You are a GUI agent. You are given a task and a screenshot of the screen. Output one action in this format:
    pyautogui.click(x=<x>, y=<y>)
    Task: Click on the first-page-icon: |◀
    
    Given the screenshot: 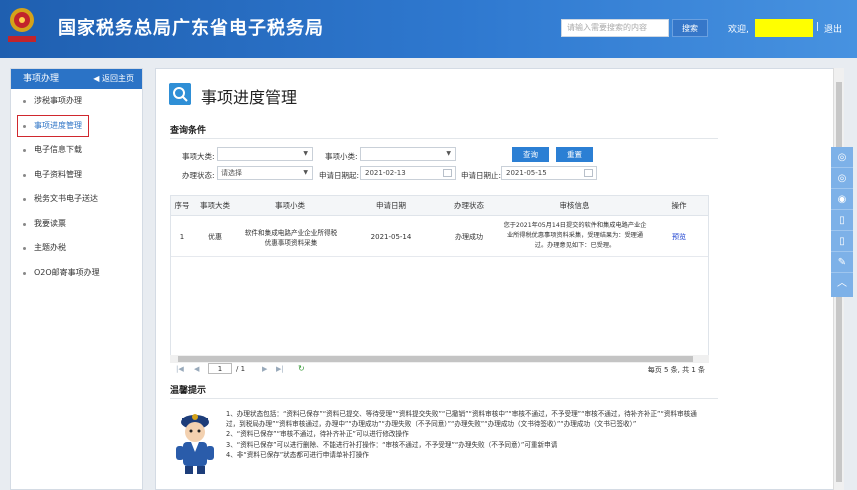 What is the action you would take?
    pyautogui.click(x=180, y=369)
    